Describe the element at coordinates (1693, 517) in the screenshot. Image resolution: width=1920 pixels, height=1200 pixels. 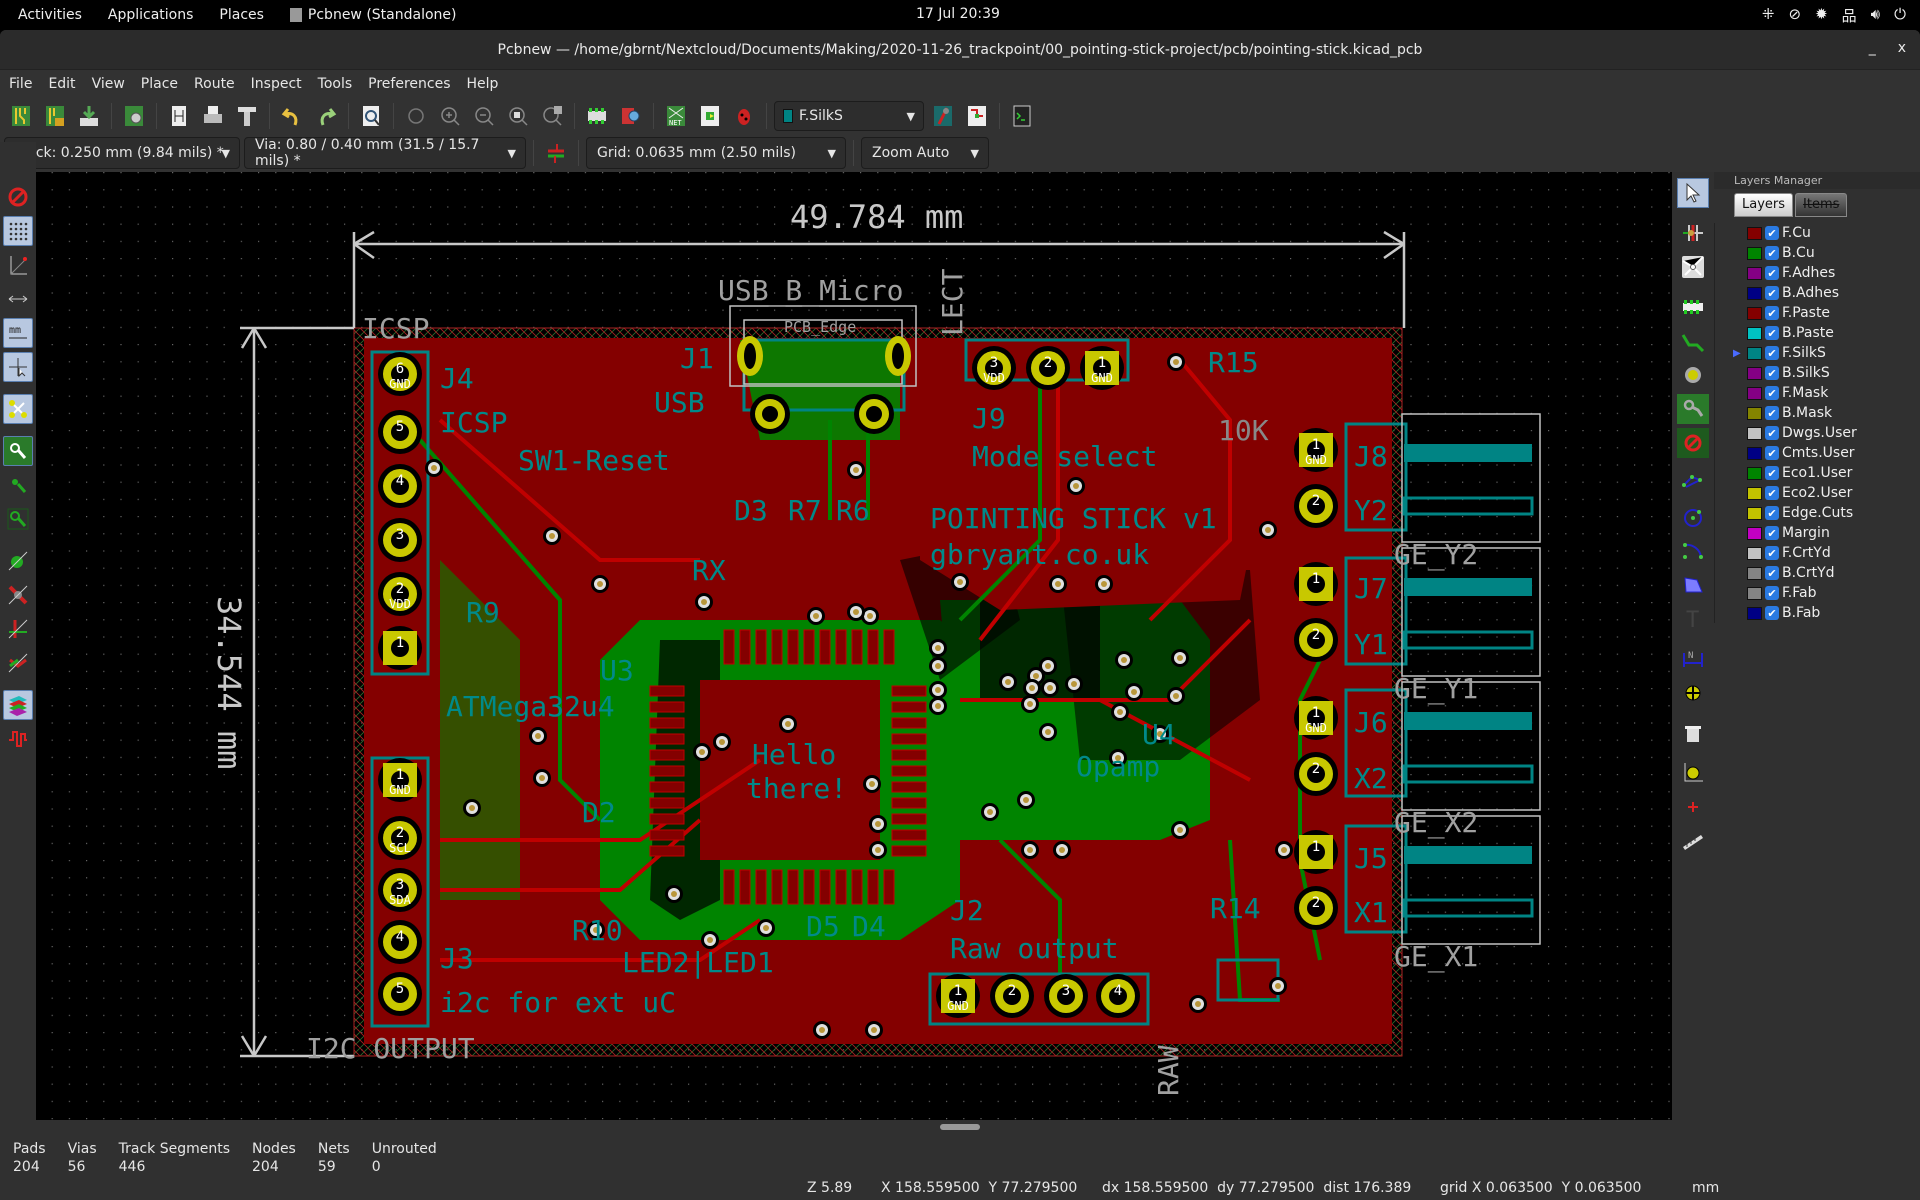
I see `circle-icon` at that location.